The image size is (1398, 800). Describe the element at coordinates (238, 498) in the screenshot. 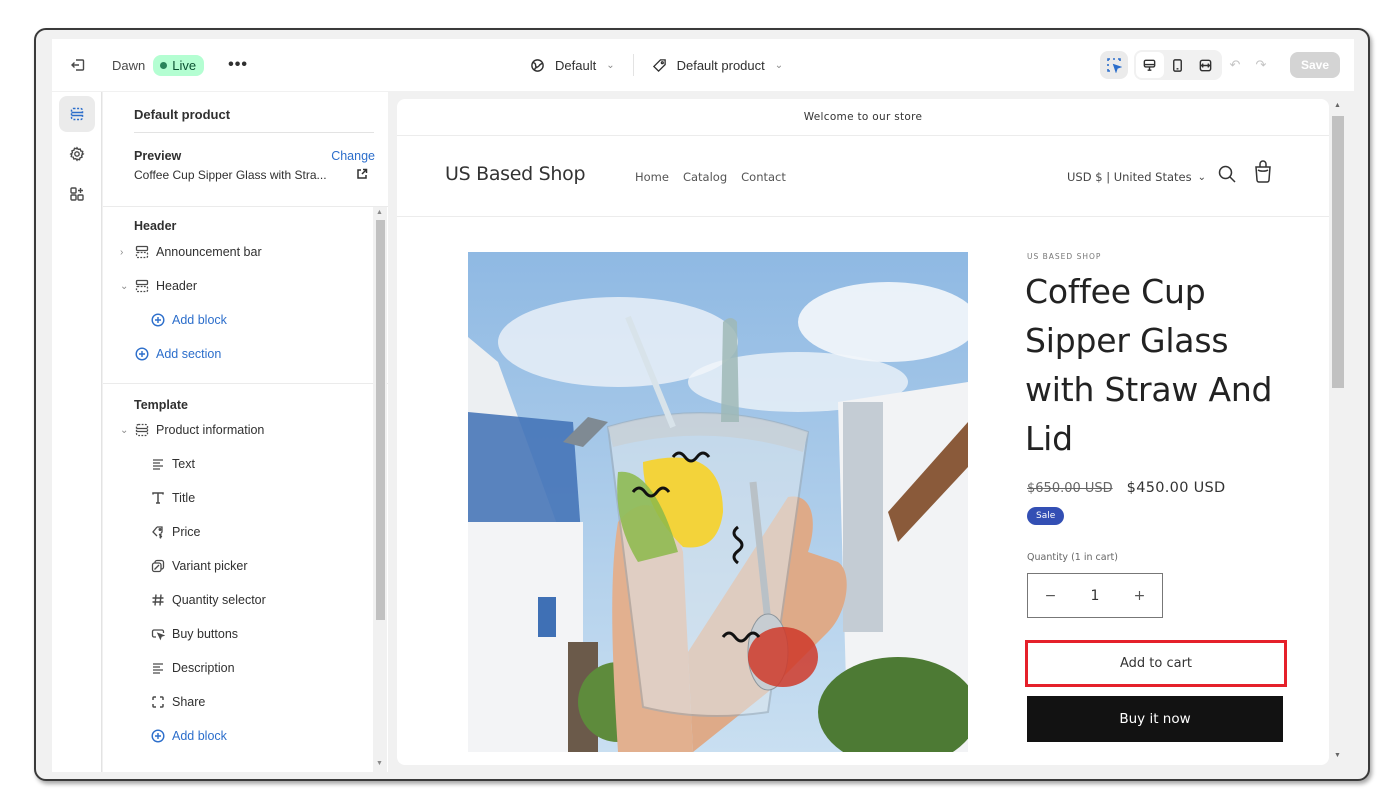

I see `block-item-title: Title` at that location.